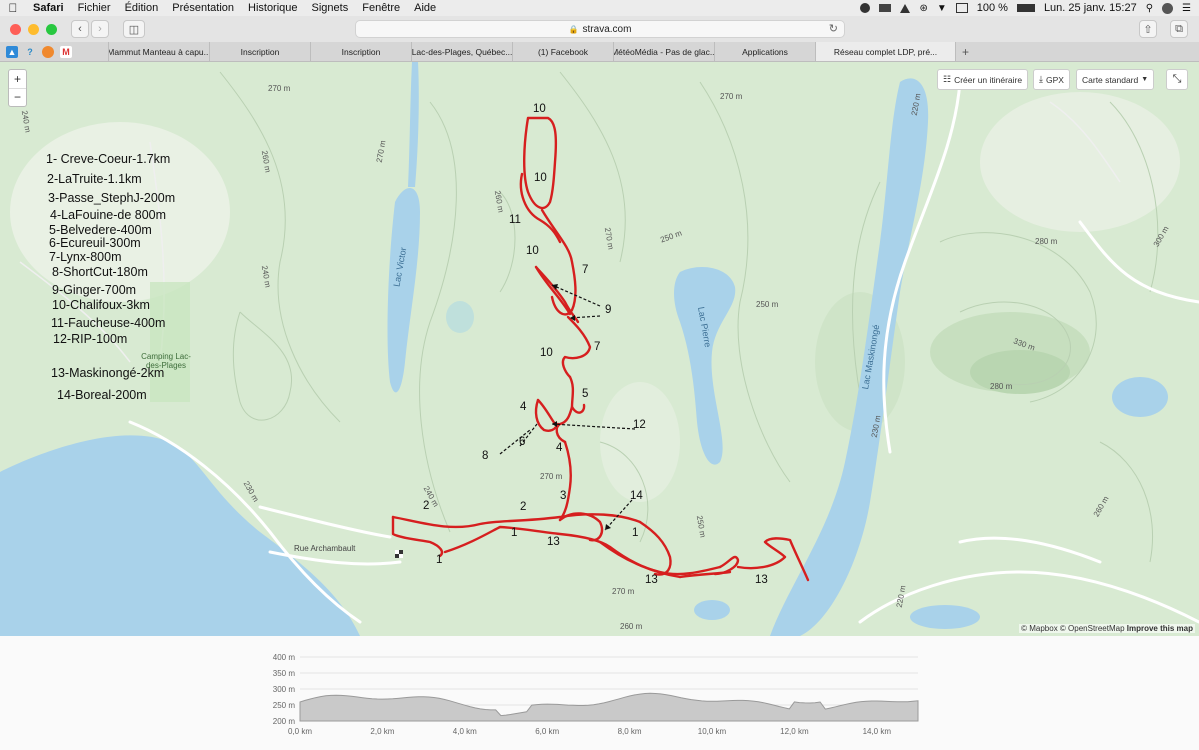 Image resolution: width=1199 pixels, height=750 pixels. I want to click on rue-archambault-label: Rue Archambault, so click(325, 548).